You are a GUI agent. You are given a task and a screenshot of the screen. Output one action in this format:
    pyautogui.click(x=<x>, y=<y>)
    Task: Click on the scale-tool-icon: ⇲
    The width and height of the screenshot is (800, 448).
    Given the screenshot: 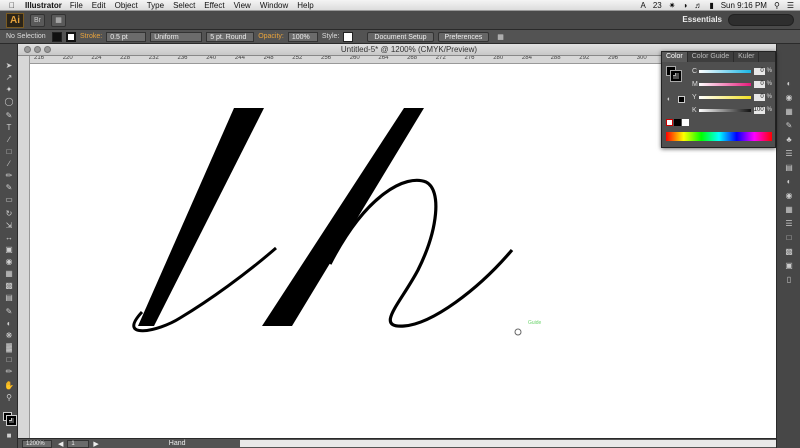 What is the action you would take?
    pyautogui.click(x=9, y=225)
    